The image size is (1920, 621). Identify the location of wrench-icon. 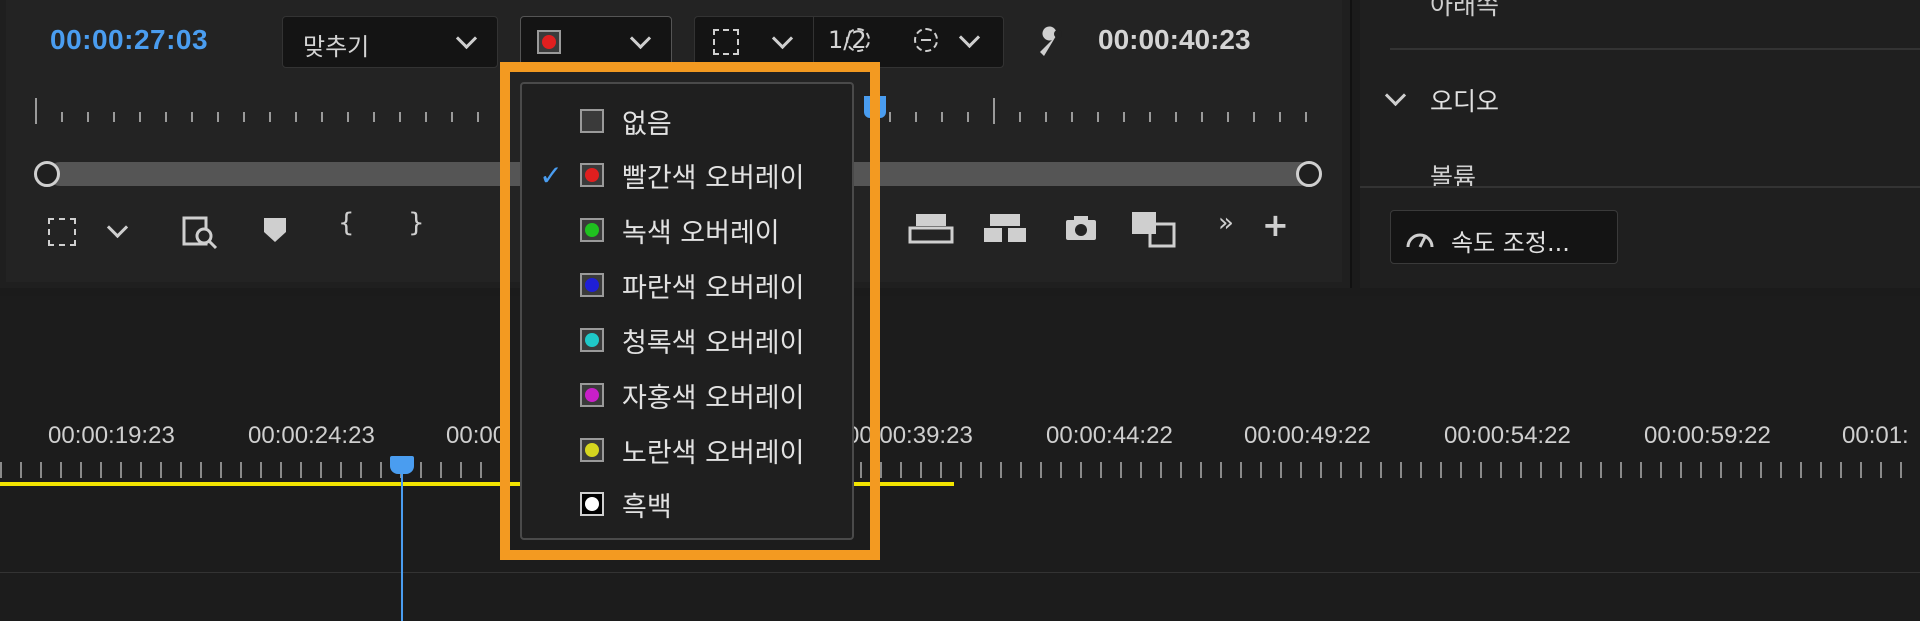
(1051, 41).